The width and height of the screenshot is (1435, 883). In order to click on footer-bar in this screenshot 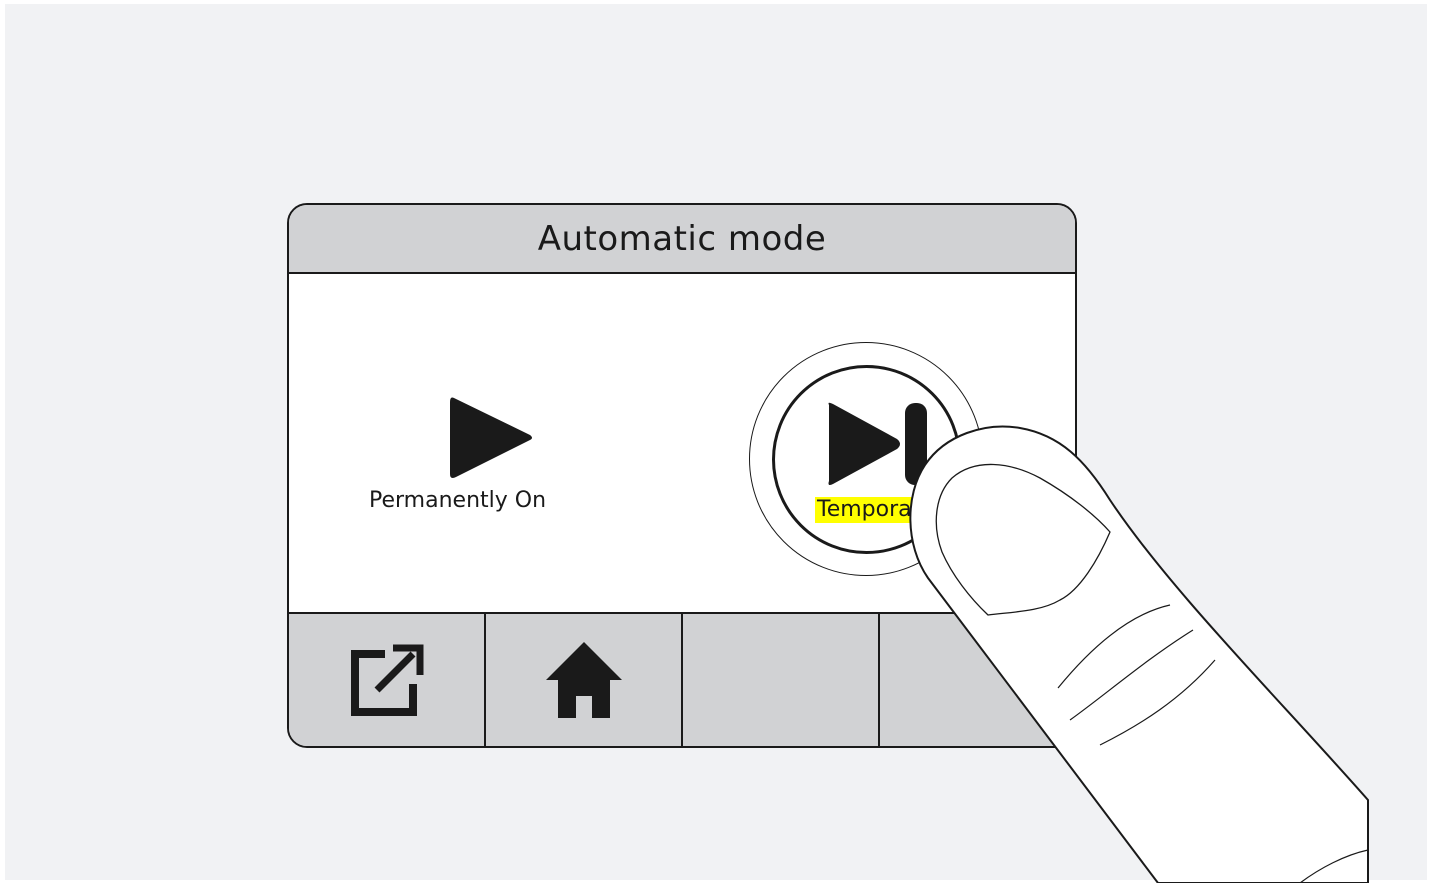, I will do `click(682, 679)`.